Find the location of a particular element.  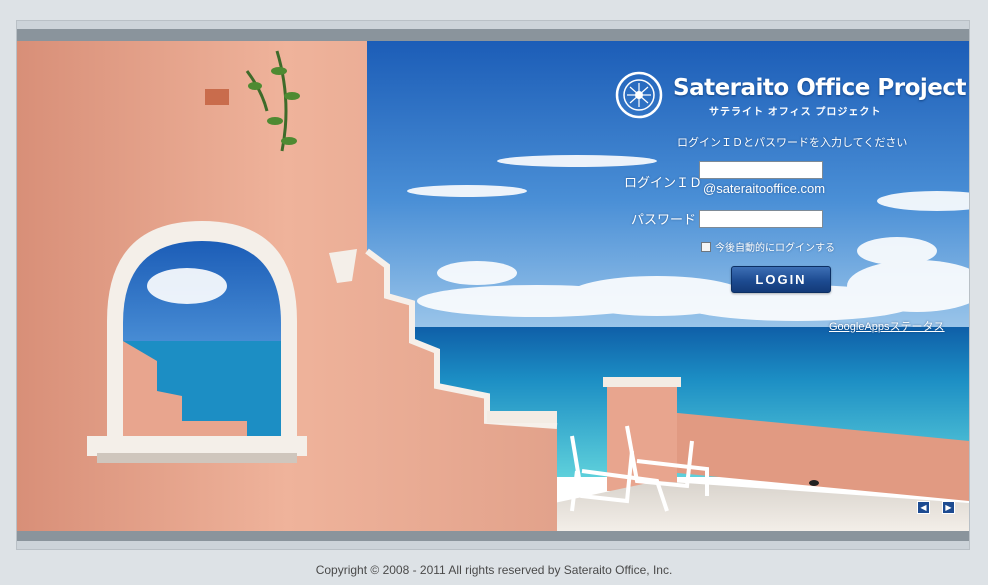

brand-title: Sateraito Office Project is located at coordinates (820, 88).